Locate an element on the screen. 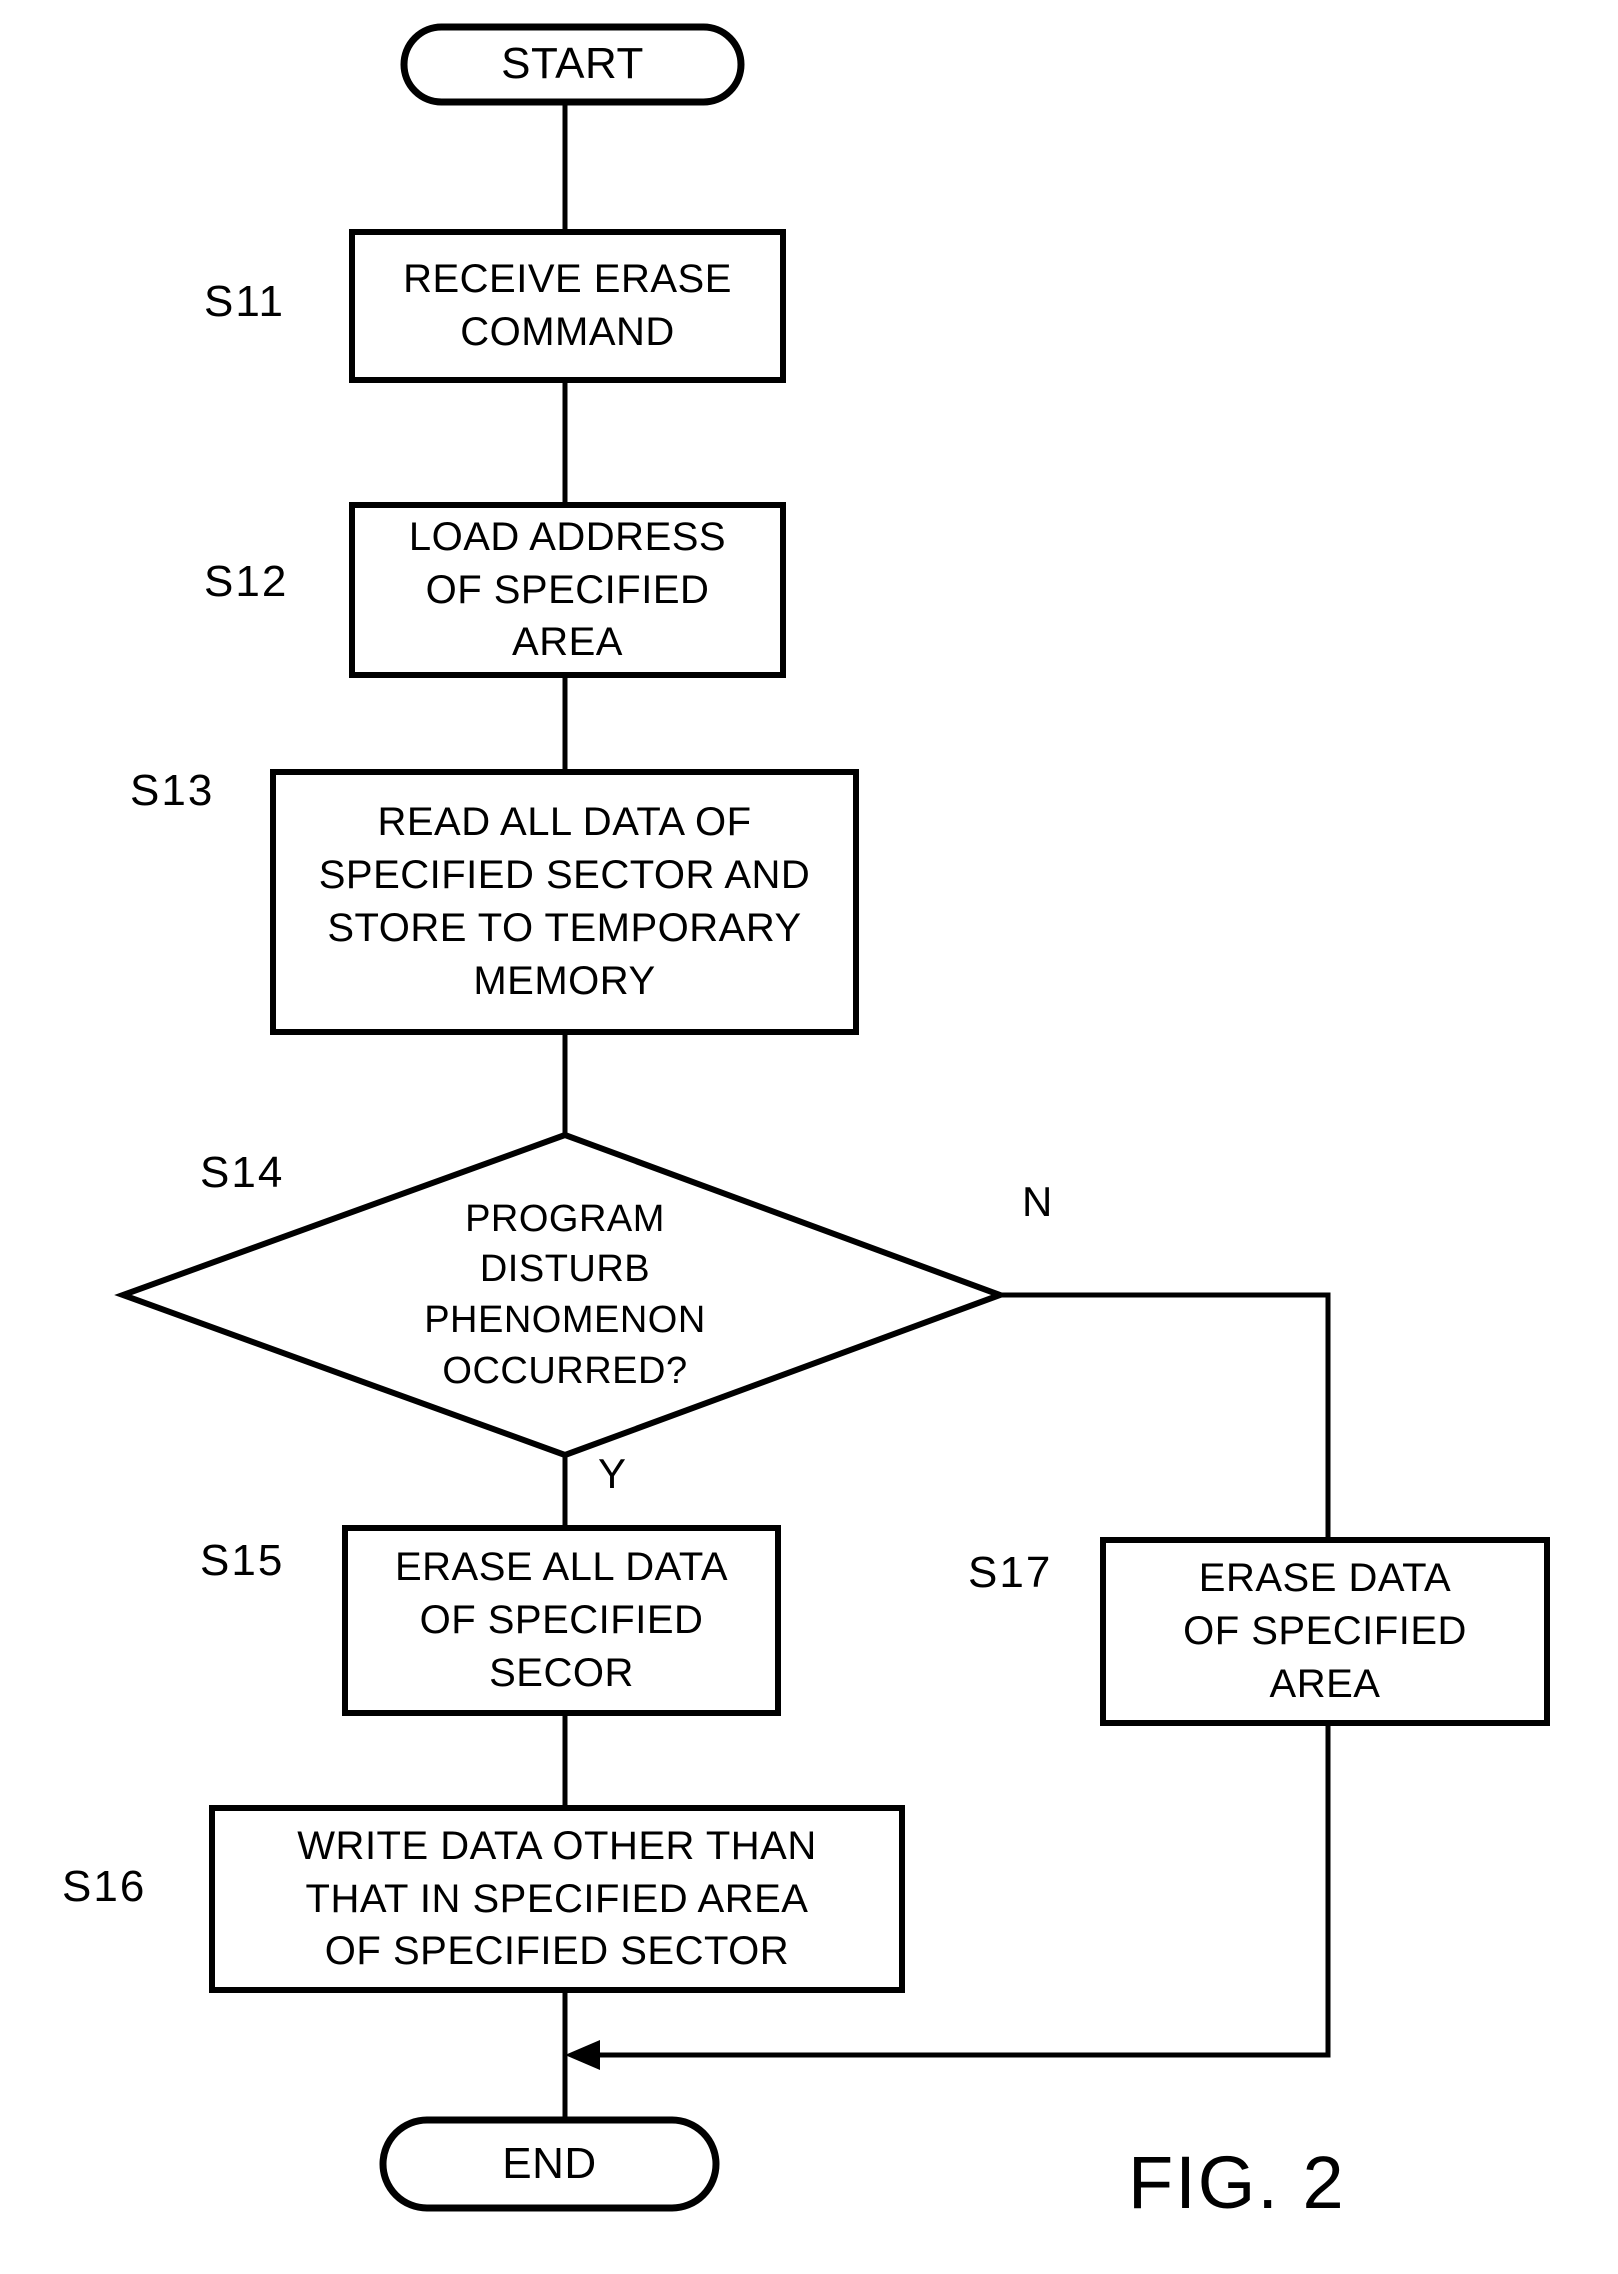 The width and height of the screenshot is (1618, 2274). step-label-s12: S12 is located at coordinates (246, 581).